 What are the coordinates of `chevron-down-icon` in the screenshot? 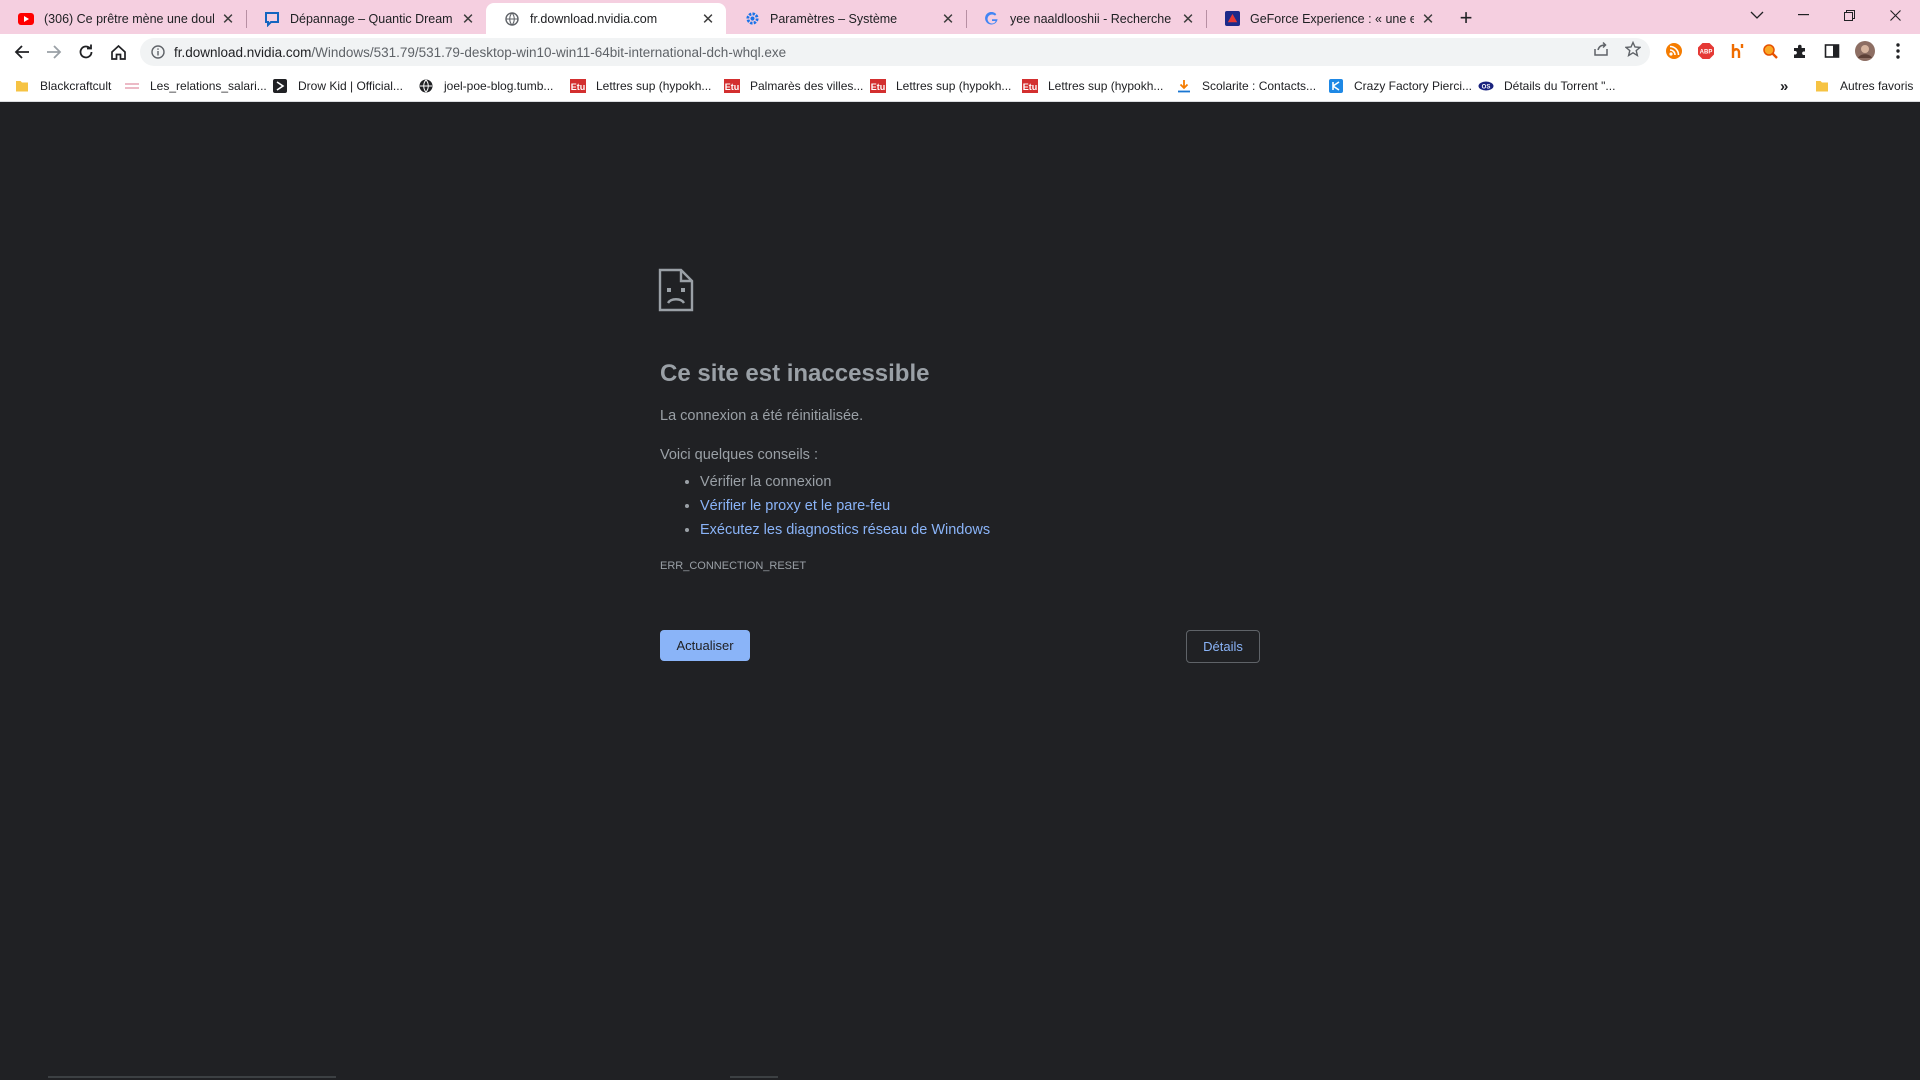 It's located at (1757, 15).